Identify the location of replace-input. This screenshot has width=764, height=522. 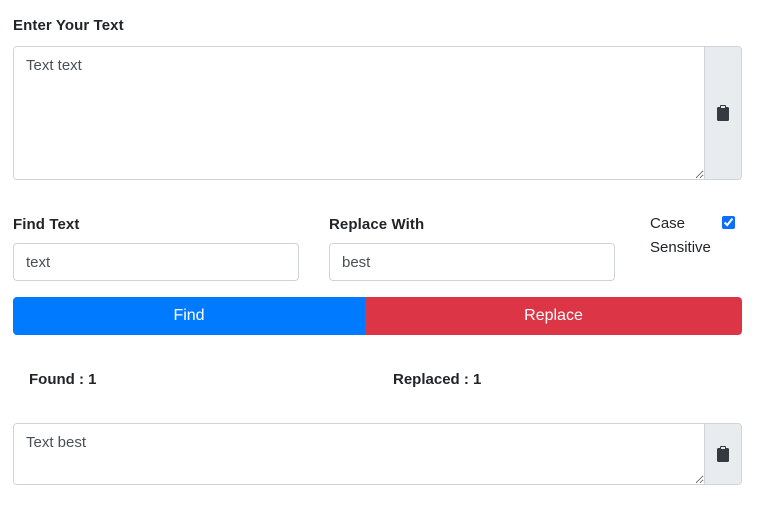
(472, 262).